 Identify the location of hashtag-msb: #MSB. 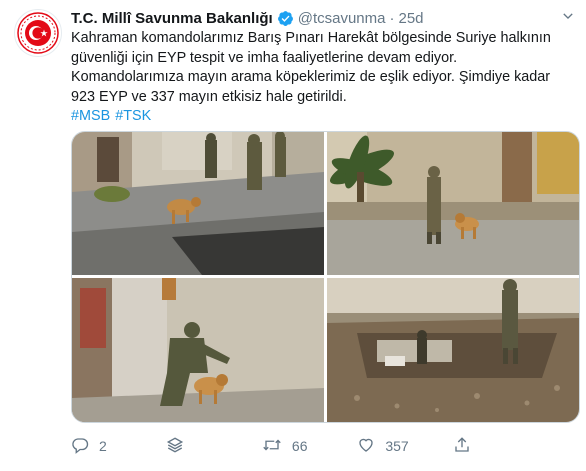
(90, 116).